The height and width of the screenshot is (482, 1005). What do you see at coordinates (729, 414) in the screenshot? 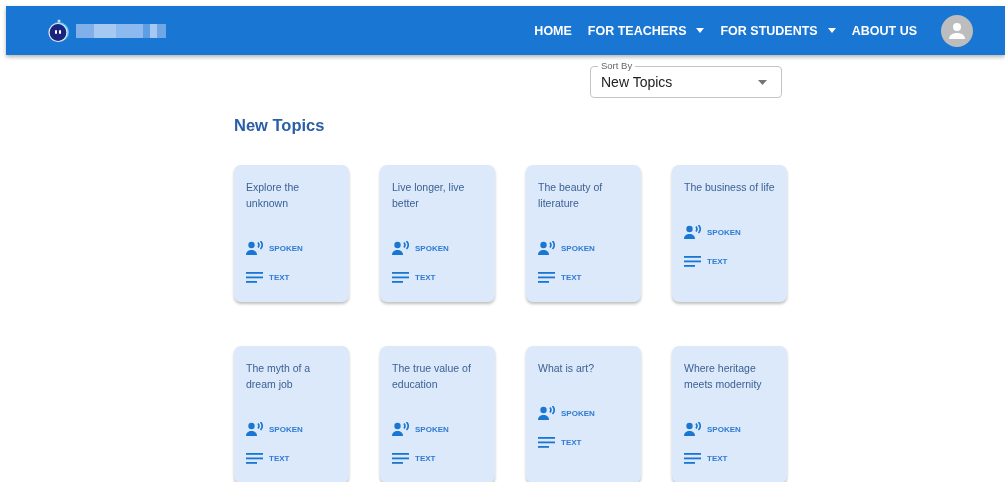
I see `topic-card: Where heritage meets modernity SPOKEN TEXT` at bounding box center [729, 414].